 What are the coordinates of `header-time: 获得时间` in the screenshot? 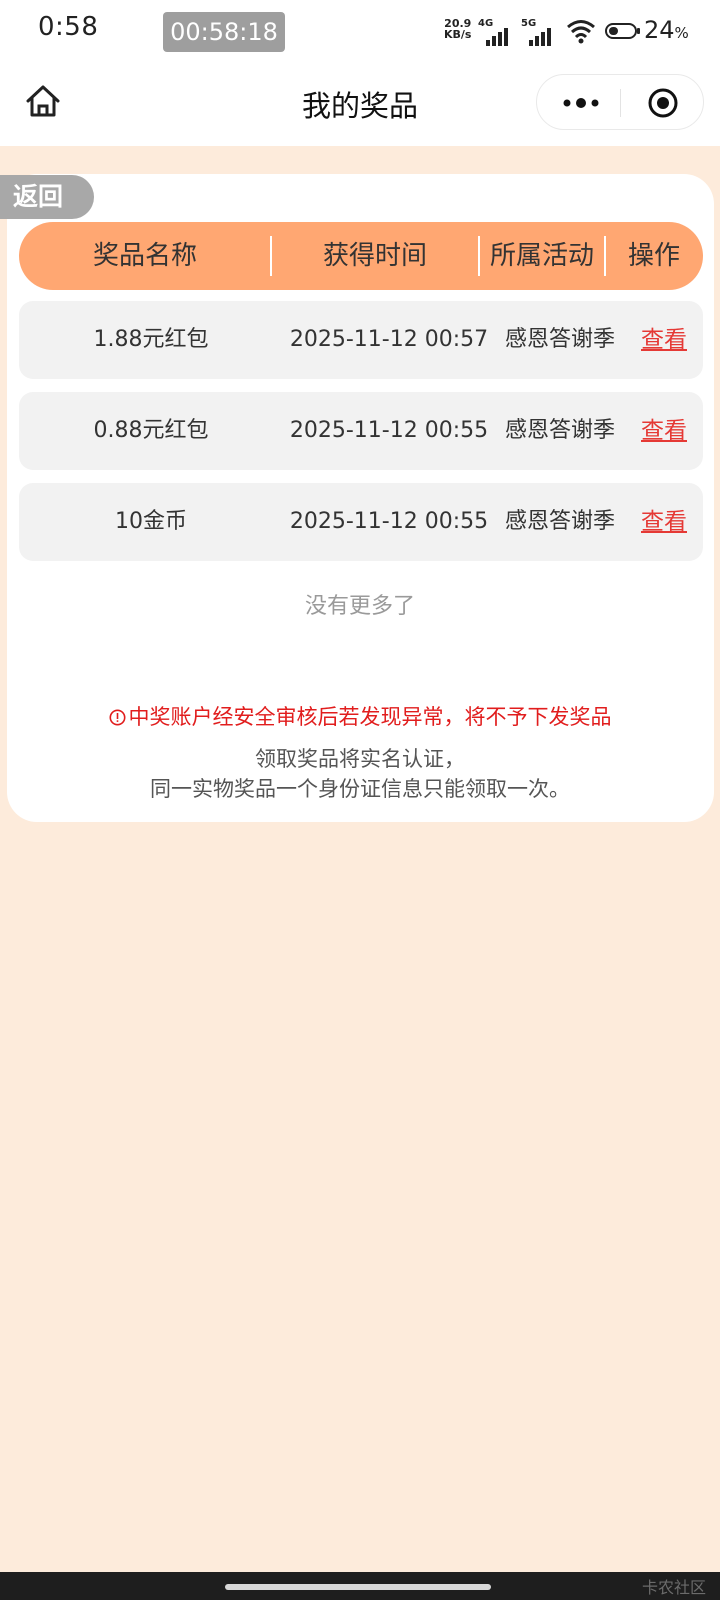 It's located at (374, 256).